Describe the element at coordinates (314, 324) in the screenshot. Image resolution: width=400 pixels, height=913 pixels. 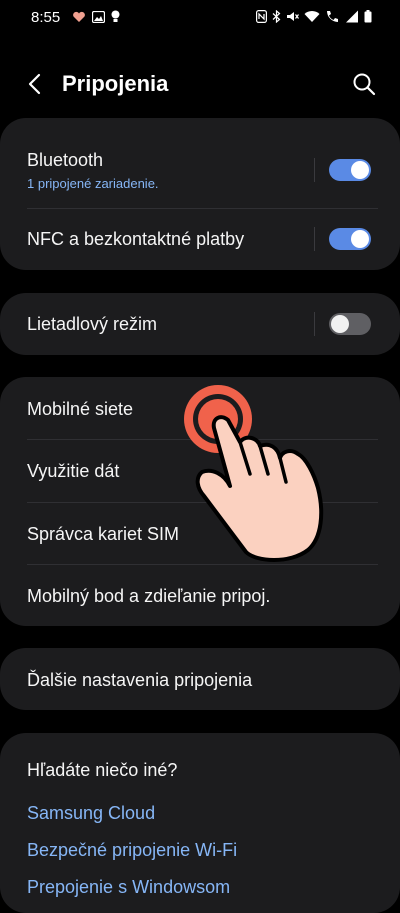
I see `airplane-separator` at that location.